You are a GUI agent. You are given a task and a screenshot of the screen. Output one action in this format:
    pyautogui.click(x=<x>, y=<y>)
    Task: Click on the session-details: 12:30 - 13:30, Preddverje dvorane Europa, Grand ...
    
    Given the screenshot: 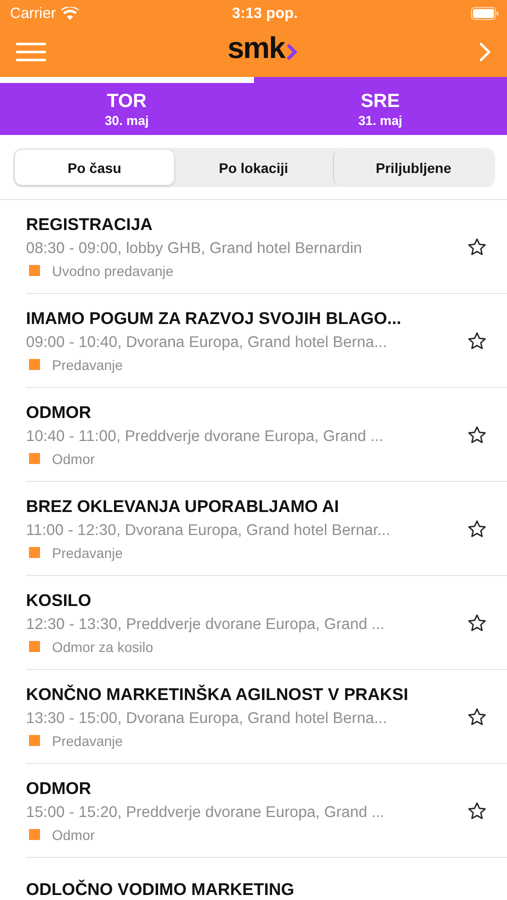 What is the action you would take?
    pyautogui.click(x=206, y=625)
    